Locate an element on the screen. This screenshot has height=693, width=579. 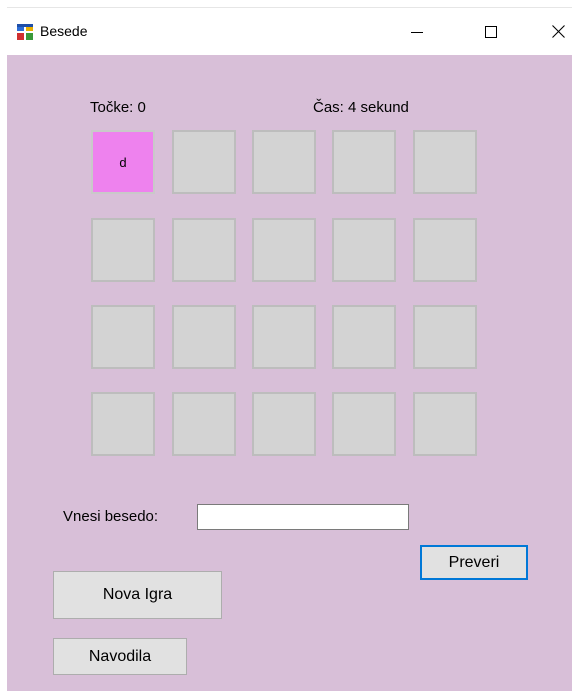
maximize-button is located at coordinates (490, 31).